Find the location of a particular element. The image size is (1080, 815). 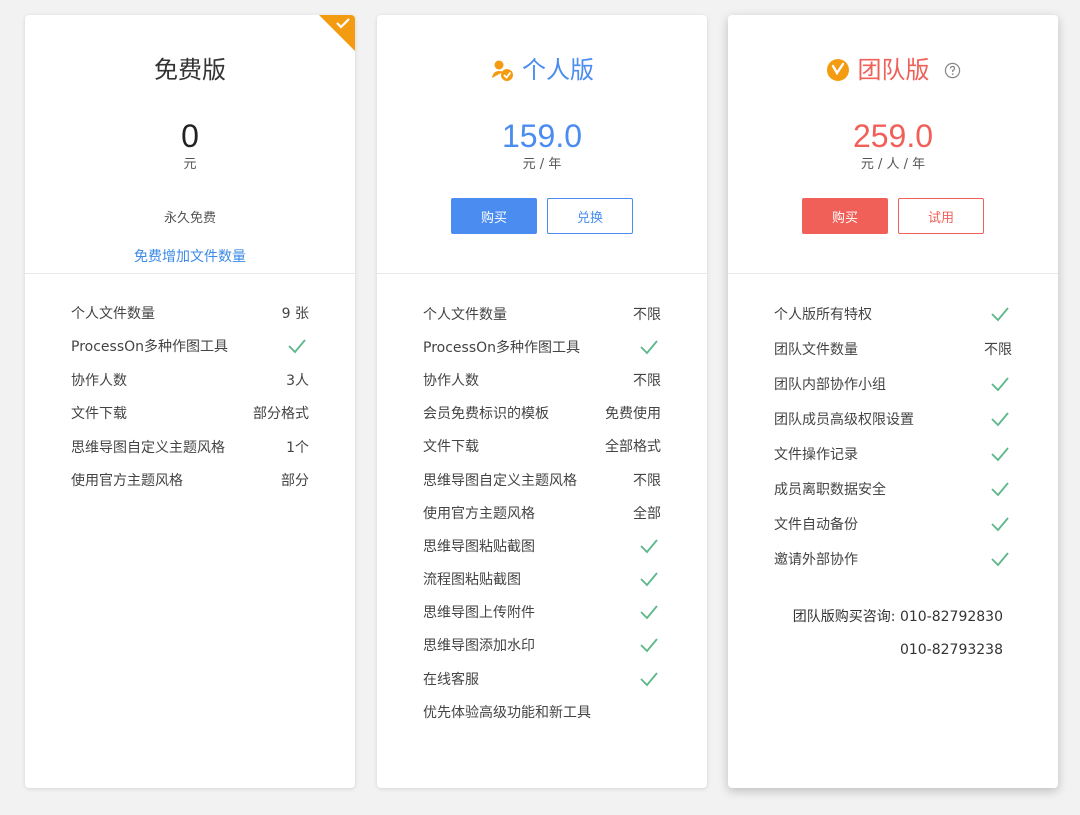

feature-row: 邀请外部协作 is located at coordinates (893, 558).